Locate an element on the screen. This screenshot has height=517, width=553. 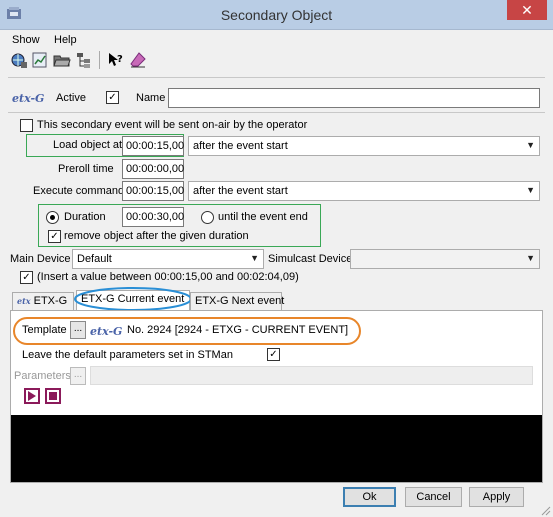
template-value: No. 2924 [2924 - ETXG - CURRENT EVENT] is located at coordinates (238, 330).